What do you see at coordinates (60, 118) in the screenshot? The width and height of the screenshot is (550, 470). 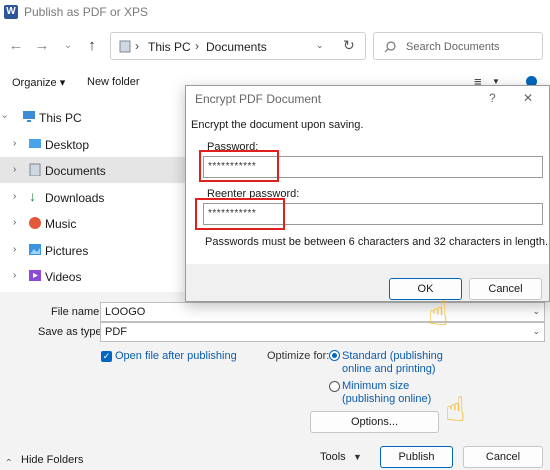 I see `sidebar-item-label: This PC` at bounding box center [60, 118].